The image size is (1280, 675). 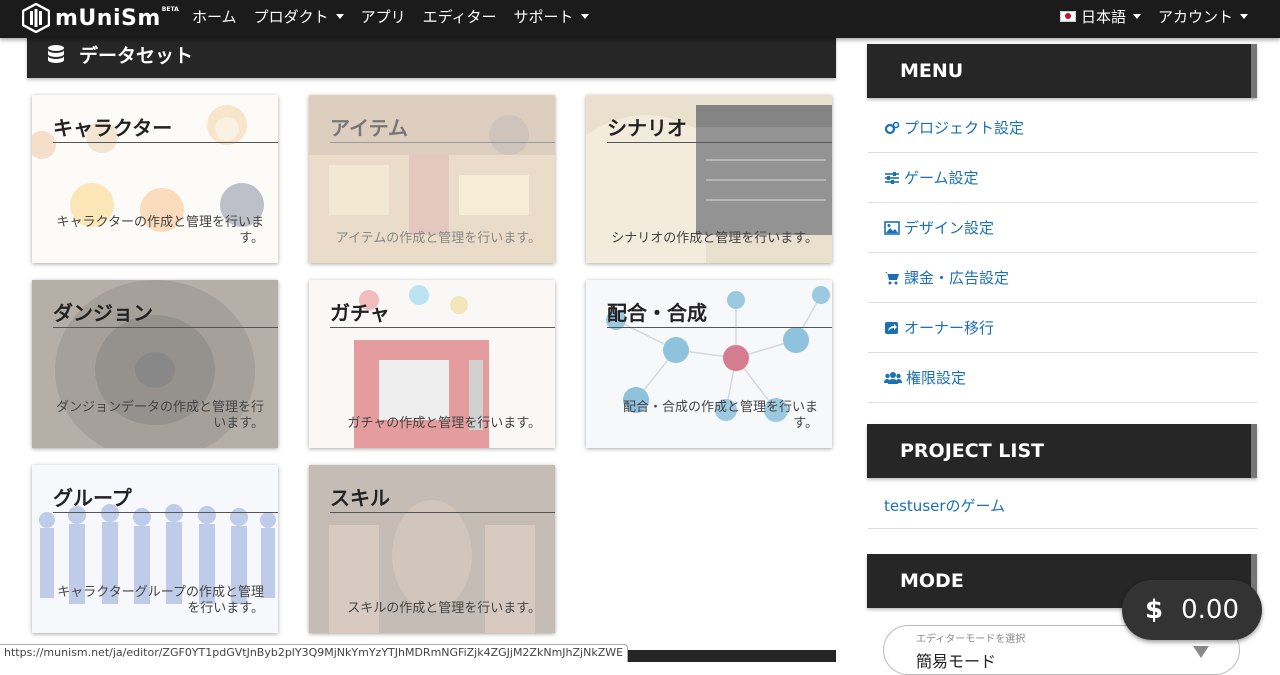 I want to click on card-title: ガチャ, so click(x=442, y=312).